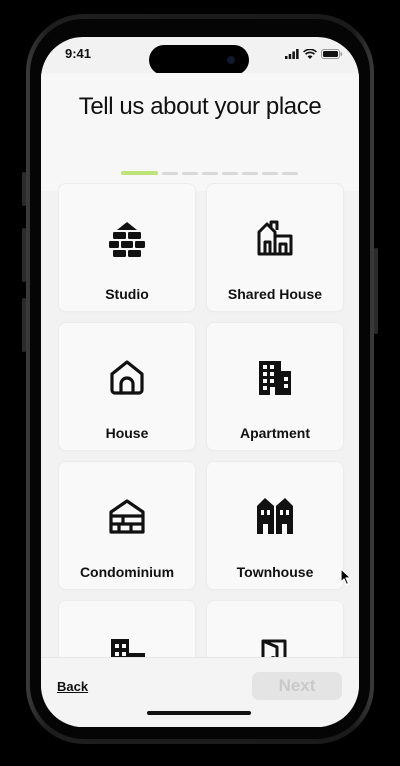 The height and width of the screenshot is (766, 400). Describe the element at coordinates (275, 572) in the screenshot. I see `property-card-label: Townhouse` at that location.